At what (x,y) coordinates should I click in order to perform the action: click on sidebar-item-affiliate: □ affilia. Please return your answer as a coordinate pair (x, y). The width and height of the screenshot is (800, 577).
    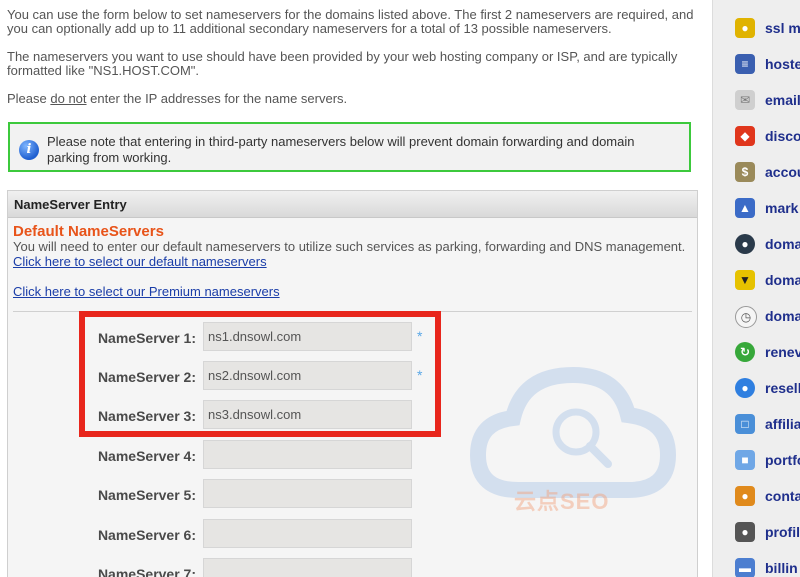
    Looking at the image, I should click on (756, 426).